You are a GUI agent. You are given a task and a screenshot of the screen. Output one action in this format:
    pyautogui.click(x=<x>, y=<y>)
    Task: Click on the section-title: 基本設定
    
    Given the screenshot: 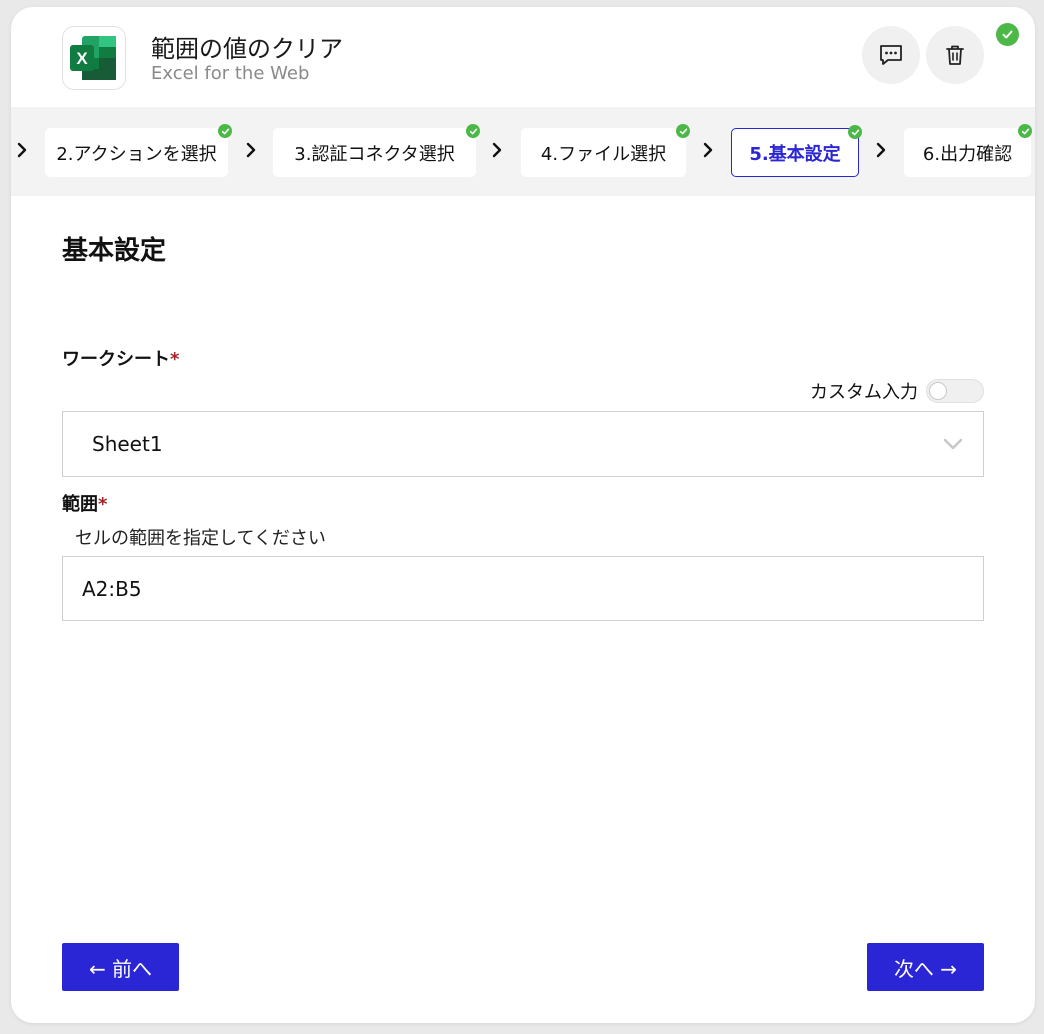 What is the action you would take?
    pyautogui.click(x=114, y=251)
    